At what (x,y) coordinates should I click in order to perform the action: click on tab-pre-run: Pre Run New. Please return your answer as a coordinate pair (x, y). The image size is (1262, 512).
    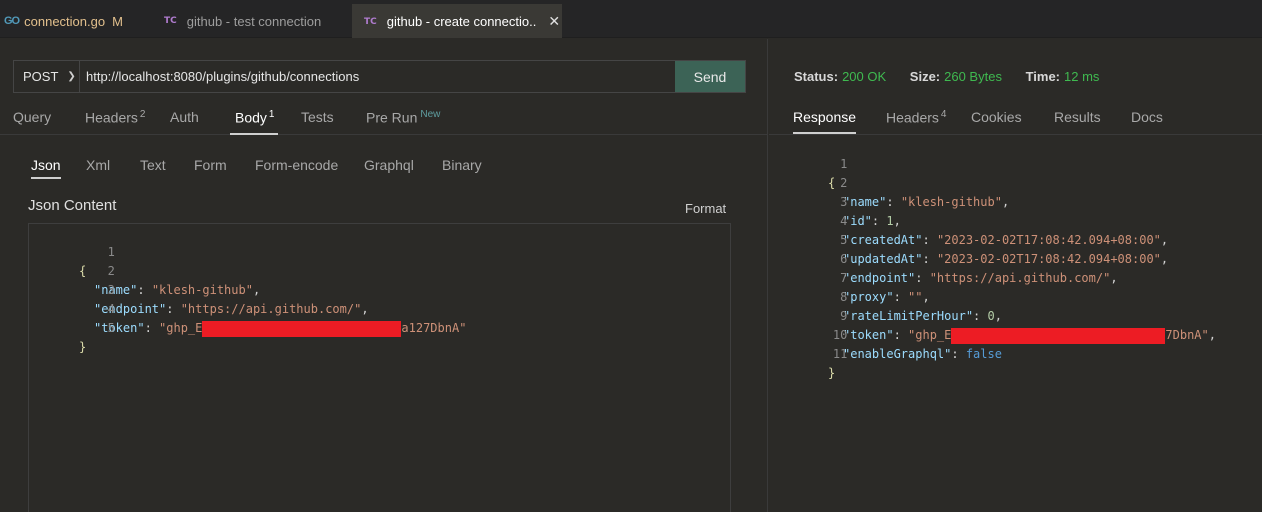
    Looking at the image, I should click on (403, 117).